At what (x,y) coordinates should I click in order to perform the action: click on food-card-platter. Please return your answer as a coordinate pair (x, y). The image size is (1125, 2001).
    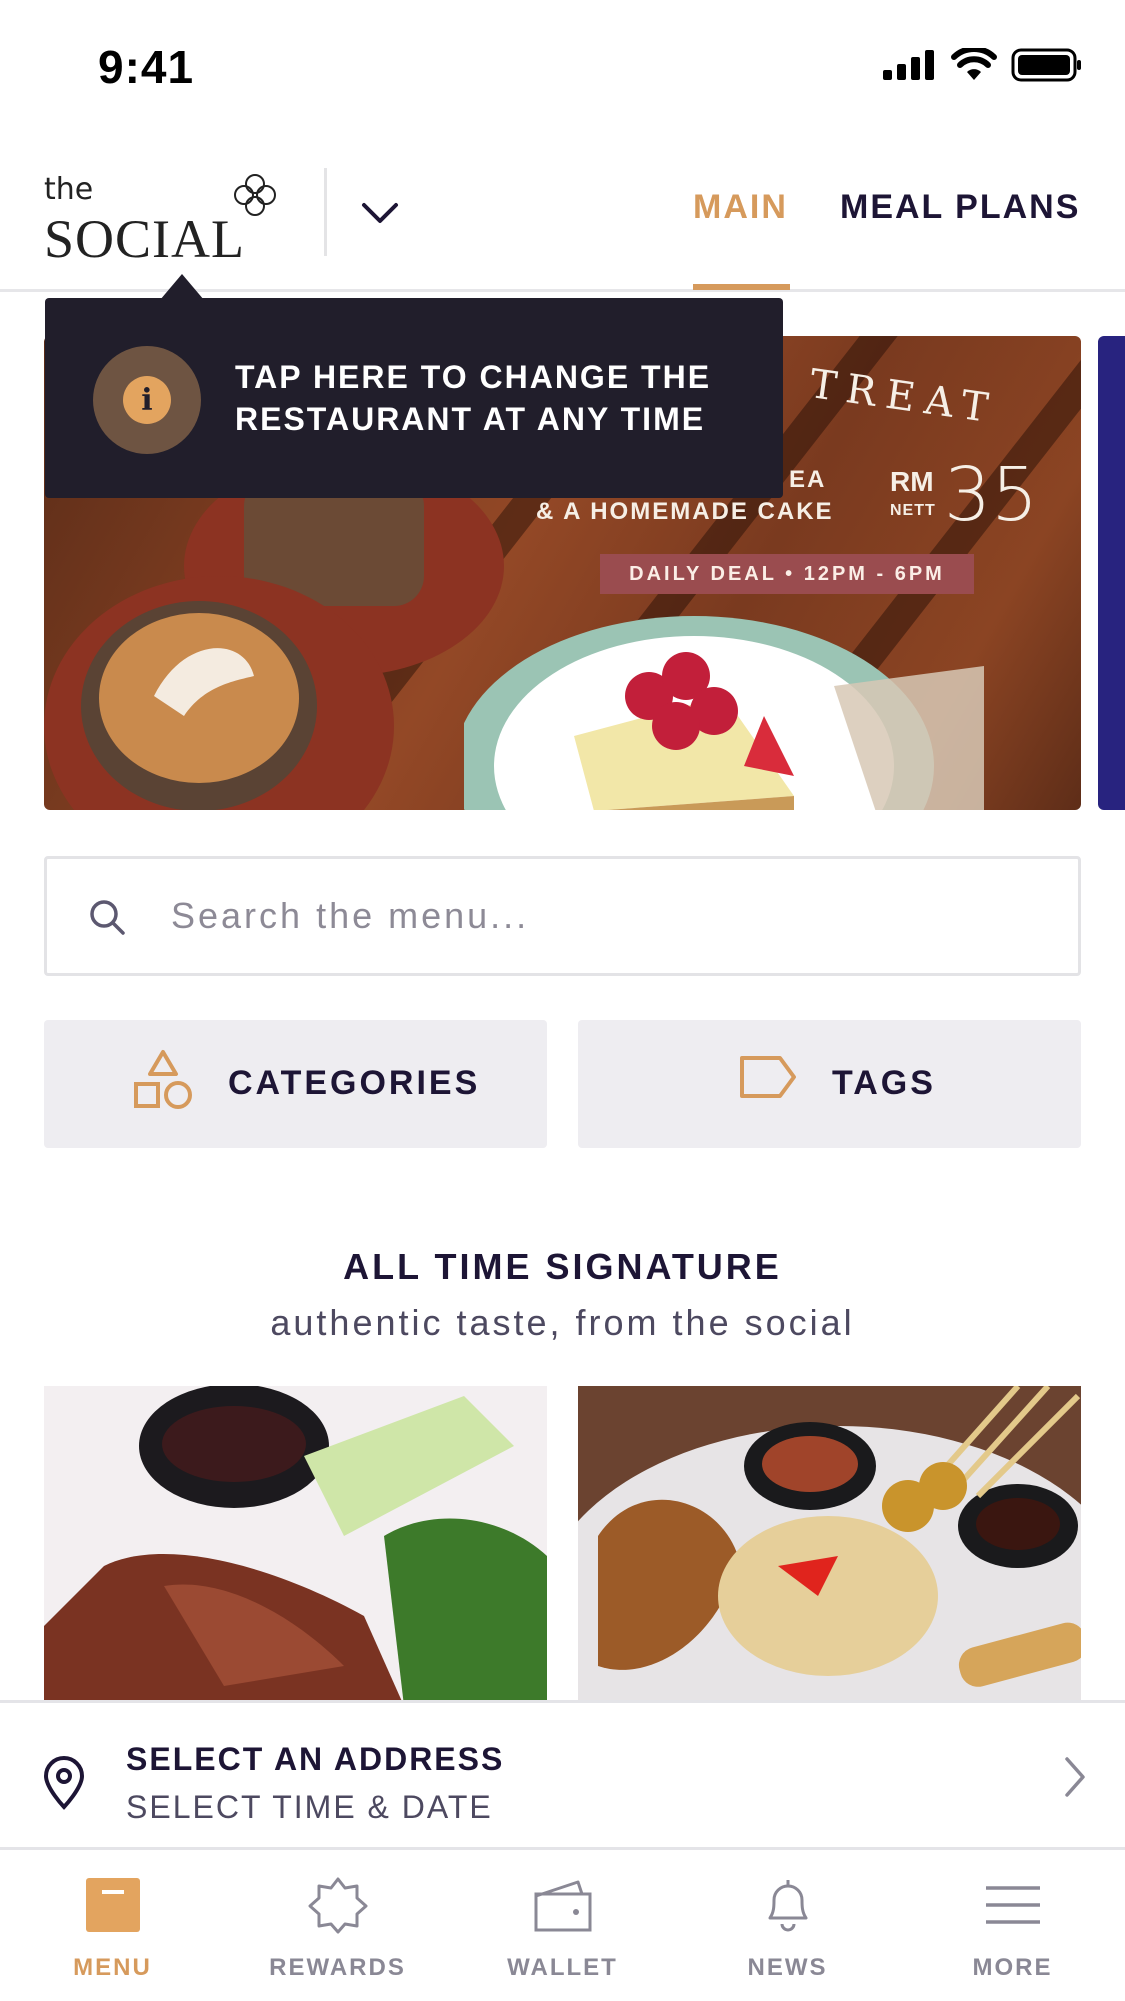
    Looking at the image, I should click on (829, 1546).